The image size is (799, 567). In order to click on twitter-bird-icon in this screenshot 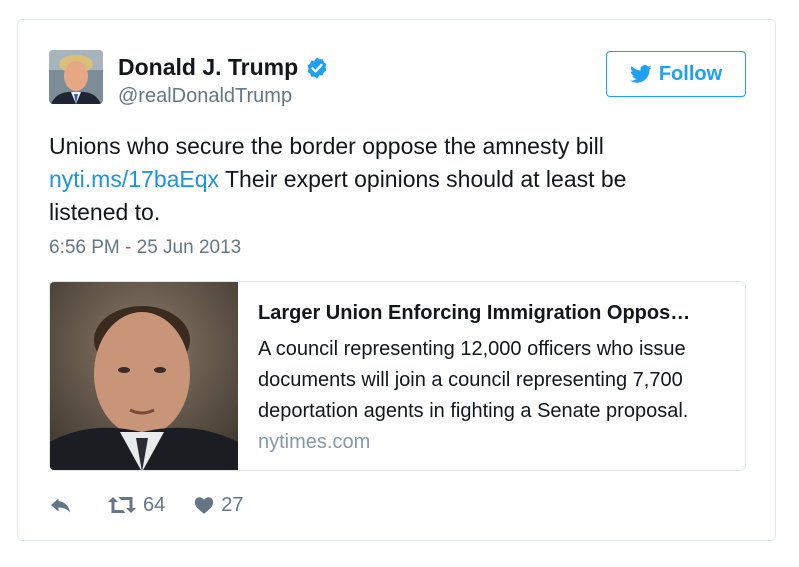, I will do `click(640, 74)`.